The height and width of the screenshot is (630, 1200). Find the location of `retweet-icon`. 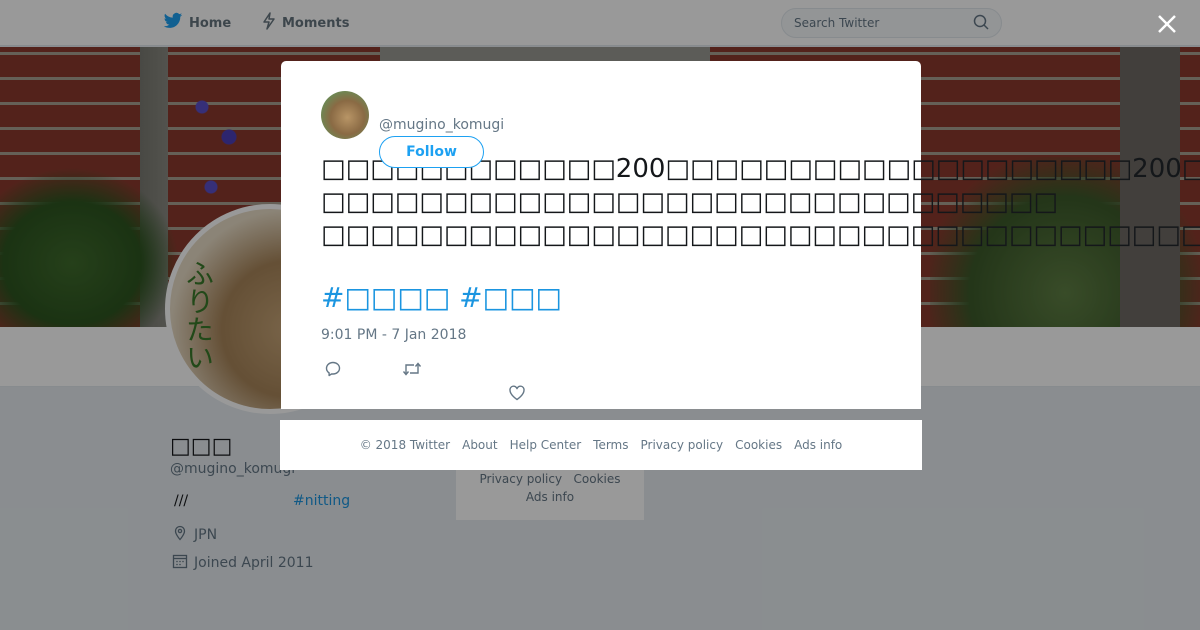

retweet-icon is located at coordinates (412, 369).